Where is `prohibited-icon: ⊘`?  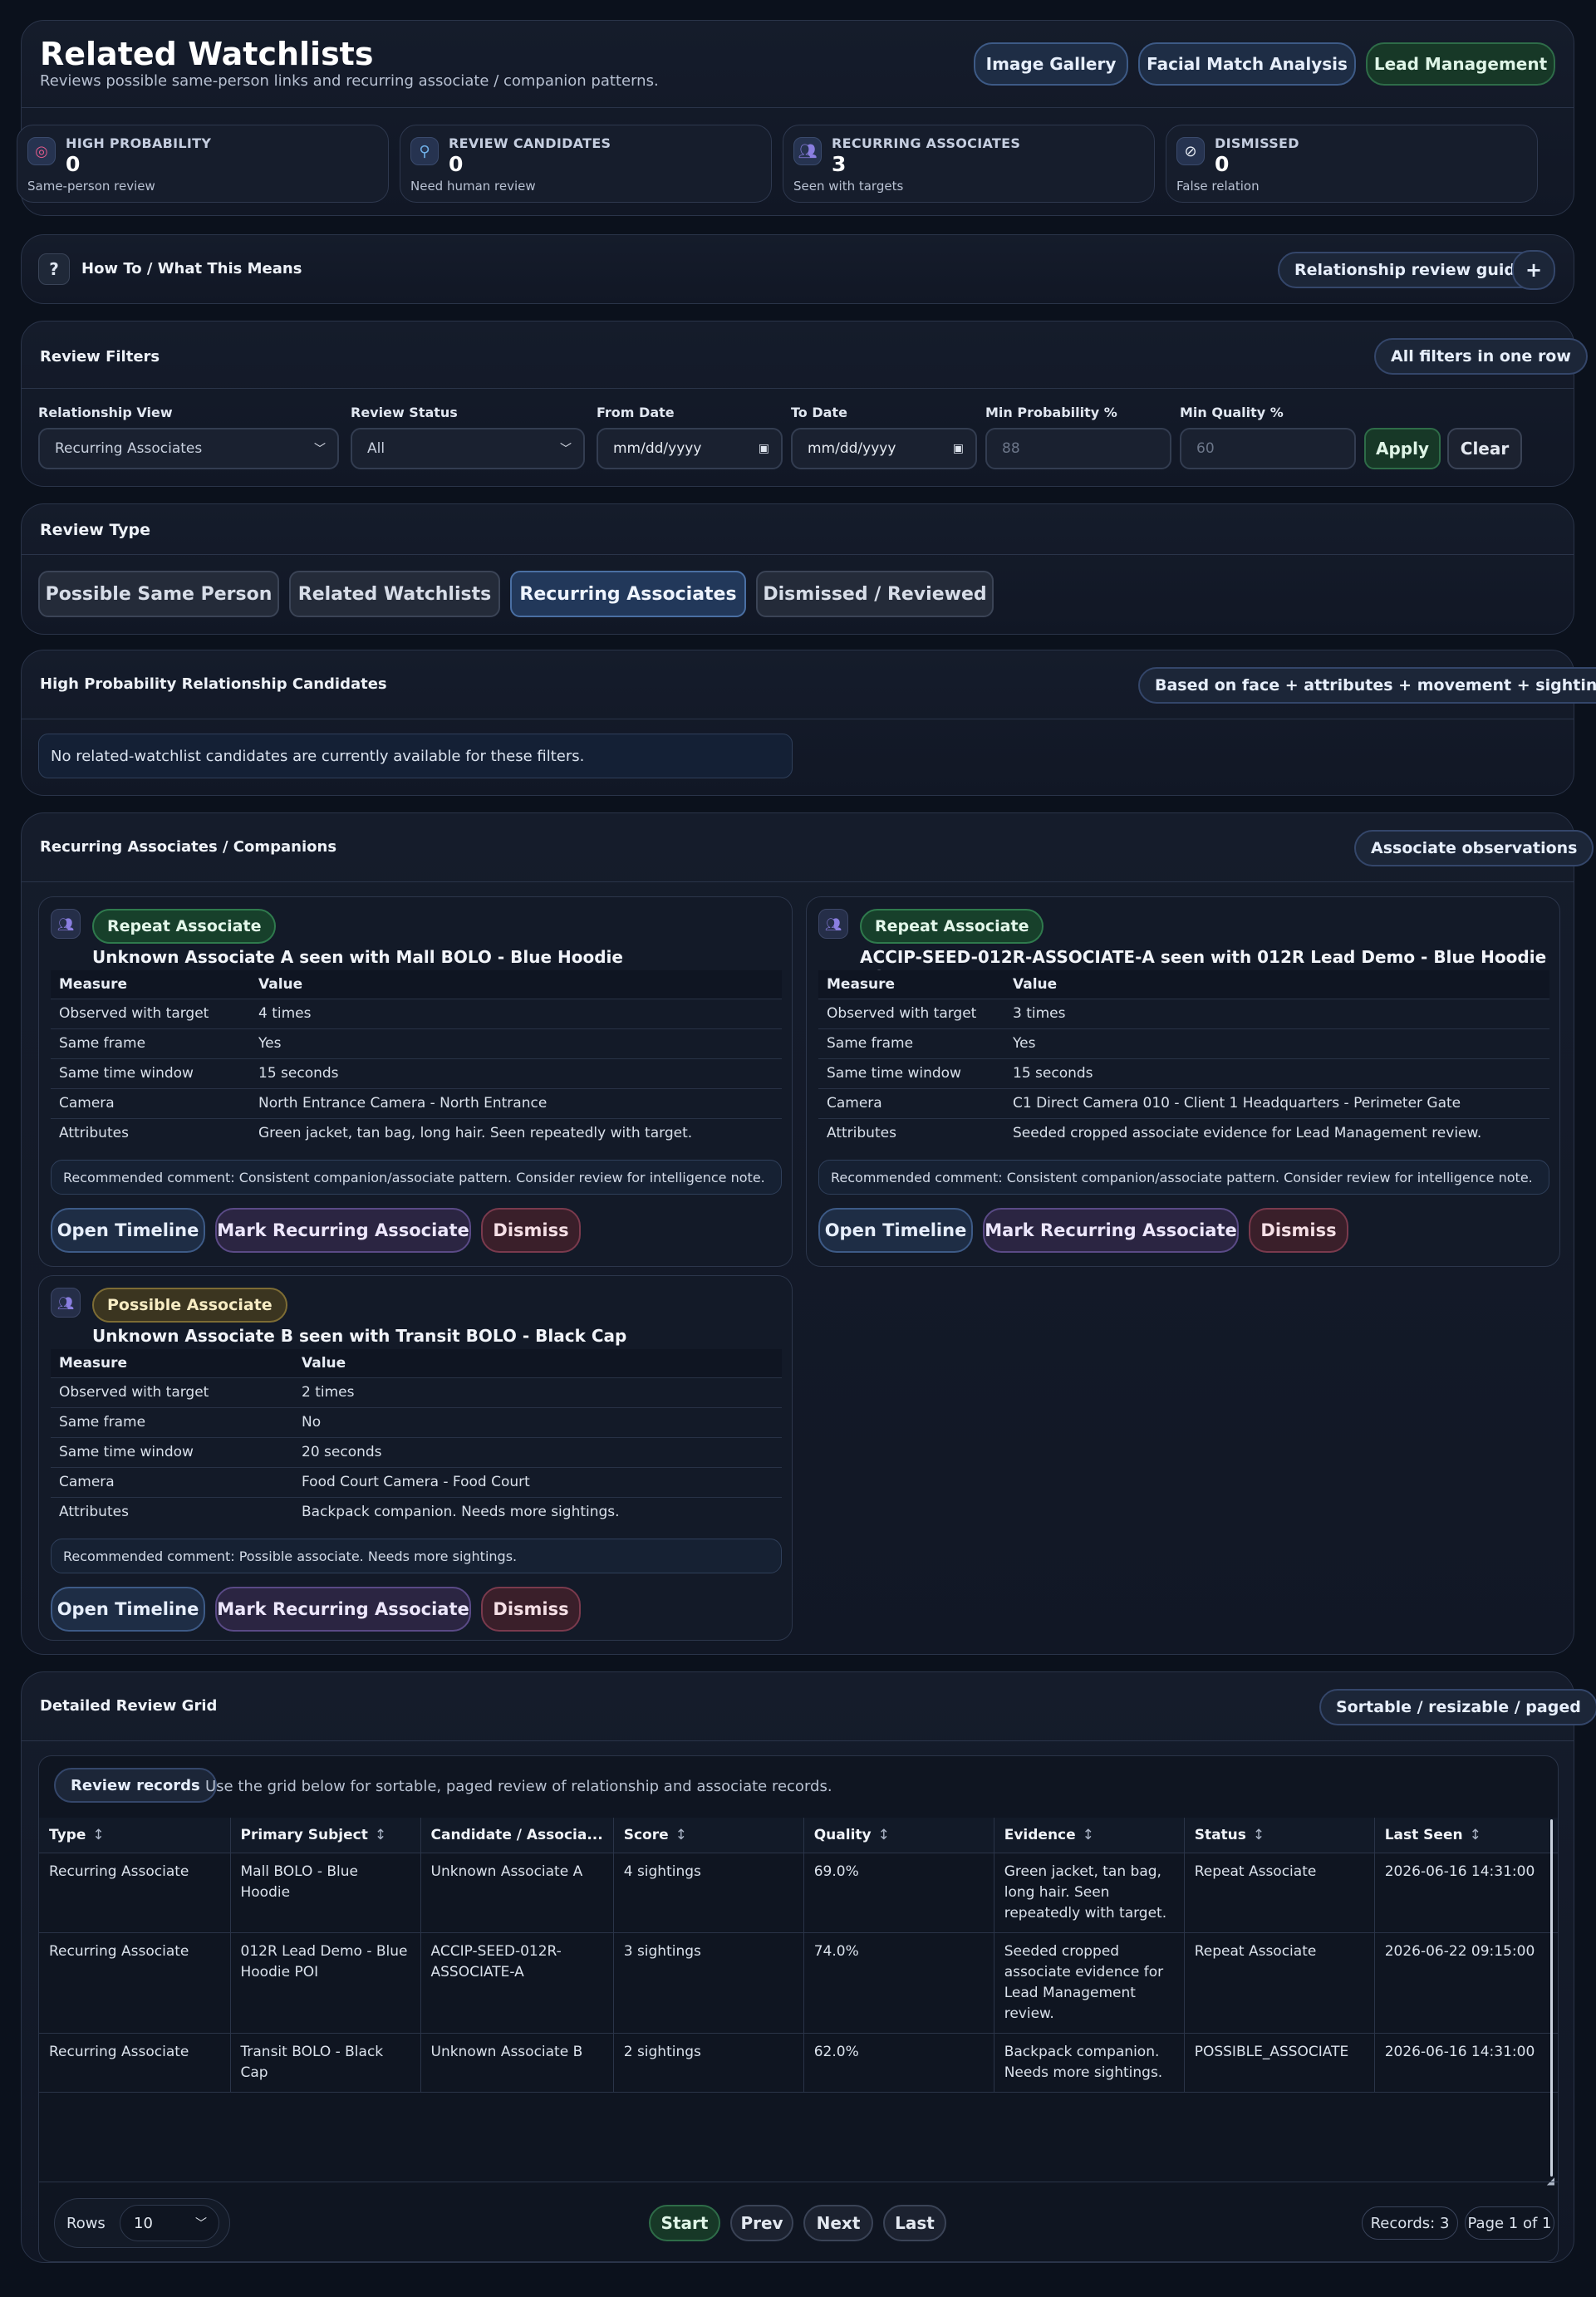
prohibited-icon: ⊘ is located at coordinates (1190, 151).